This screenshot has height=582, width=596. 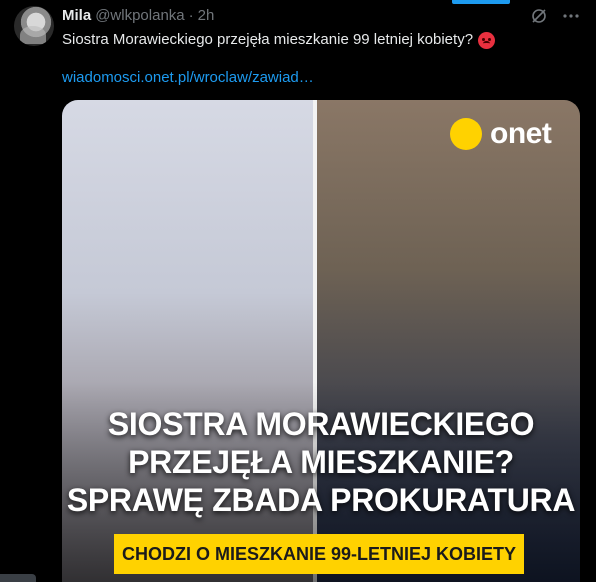 I want to click on header-actions, so click(x=555, y=16).